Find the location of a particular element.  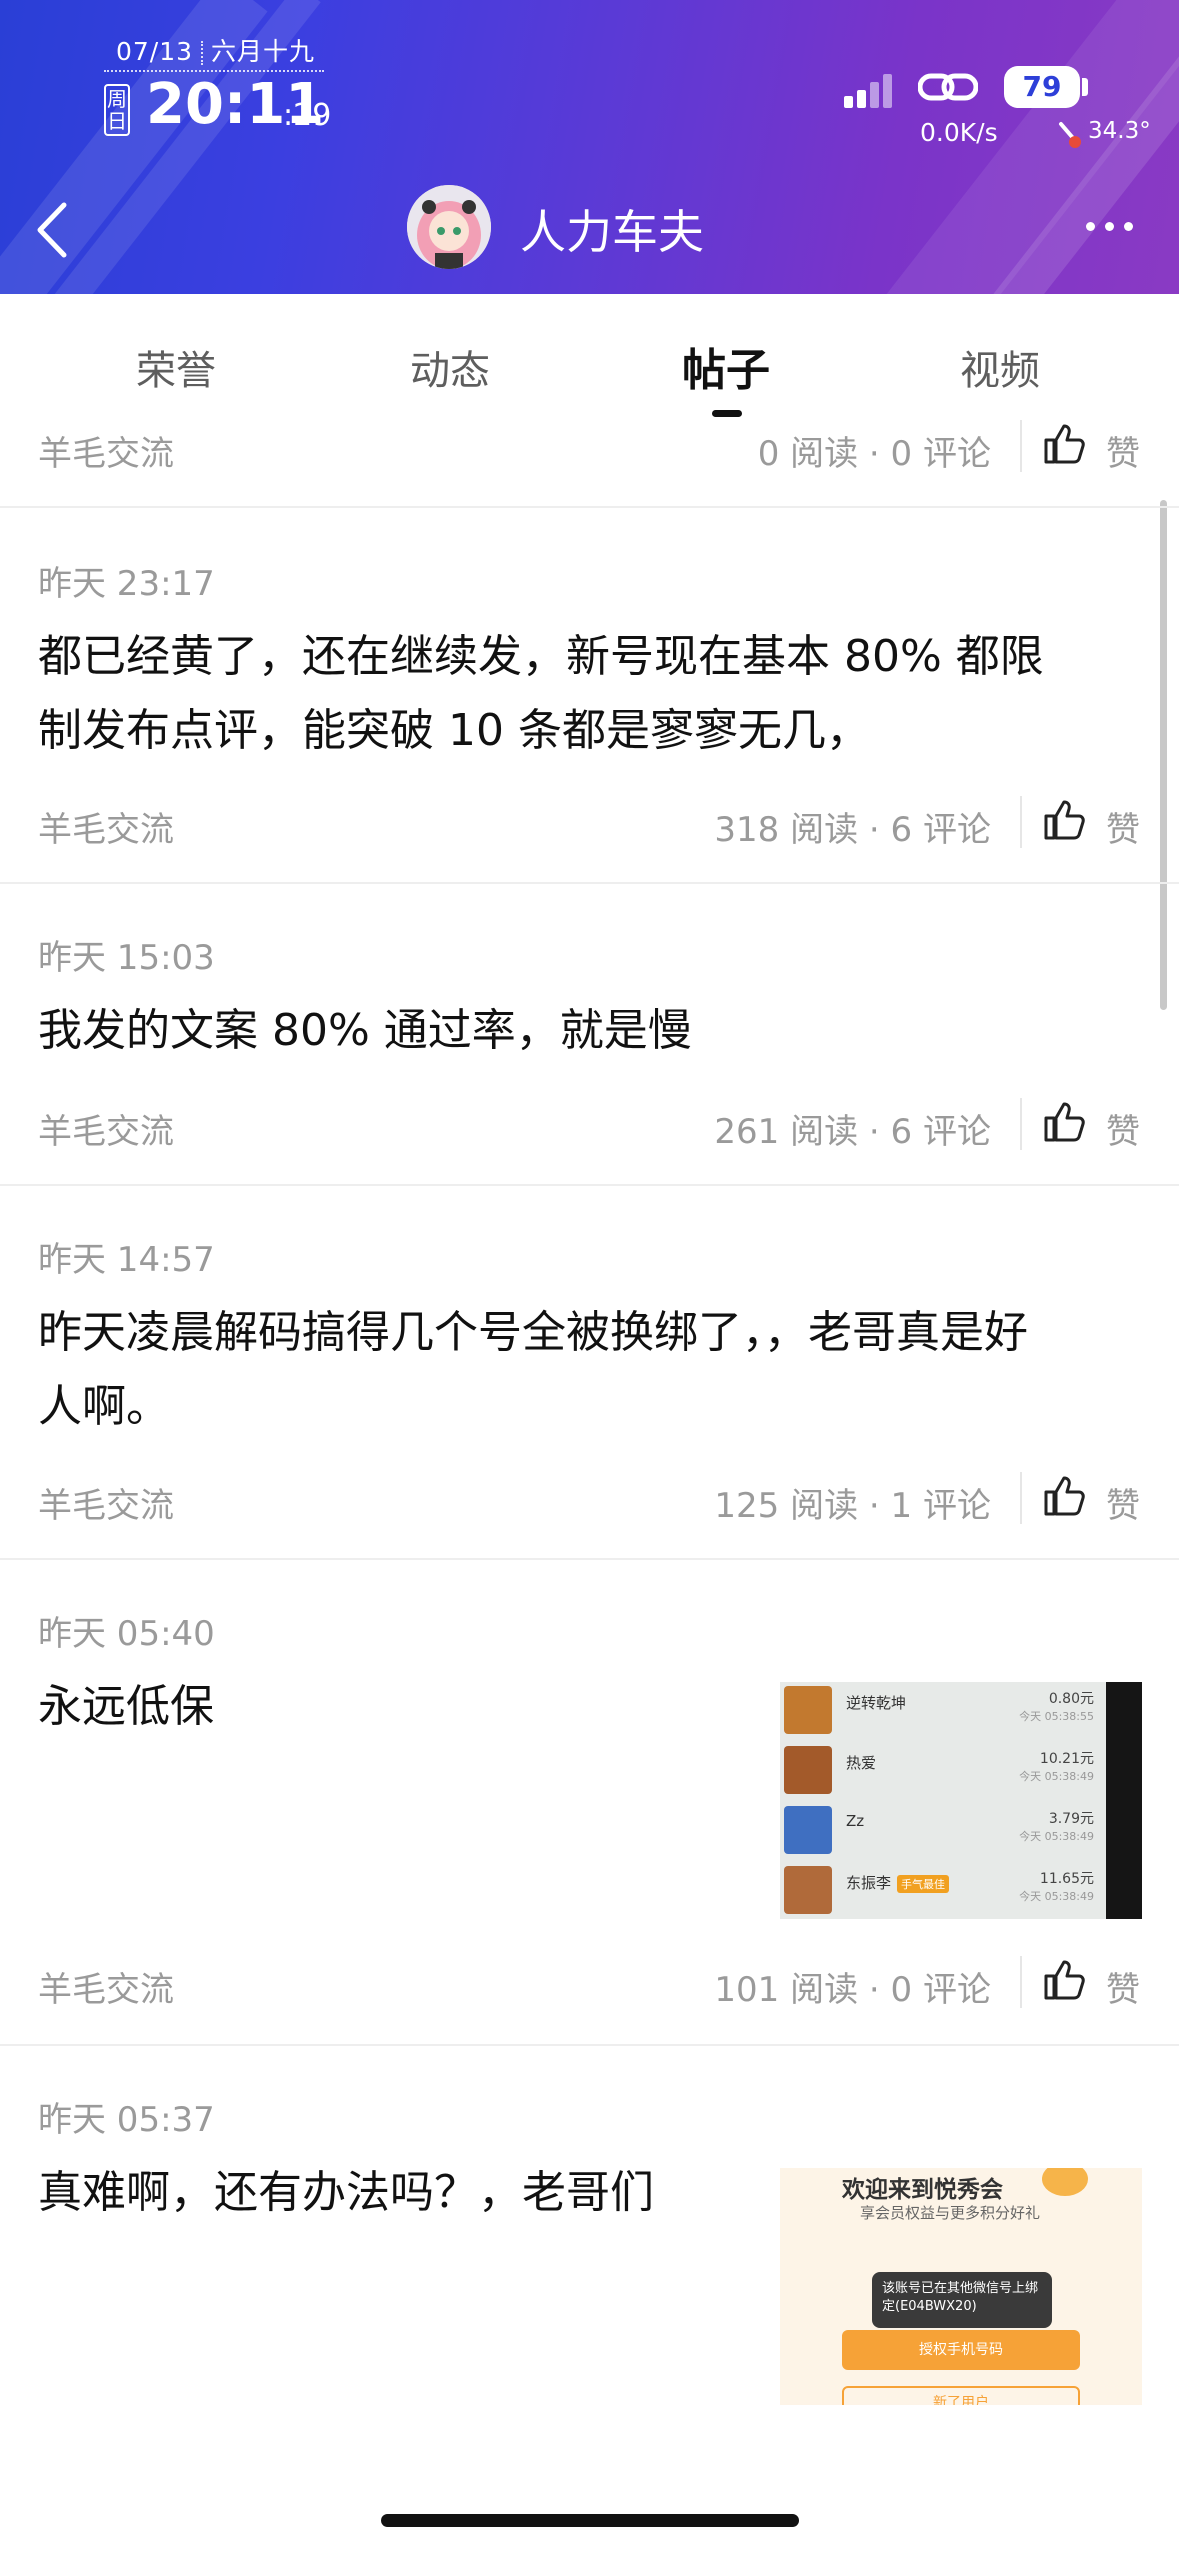

thumbnail-list-item: 热爱 10.21元 今天 05:38:49 is located at coordinates (939, 1771).